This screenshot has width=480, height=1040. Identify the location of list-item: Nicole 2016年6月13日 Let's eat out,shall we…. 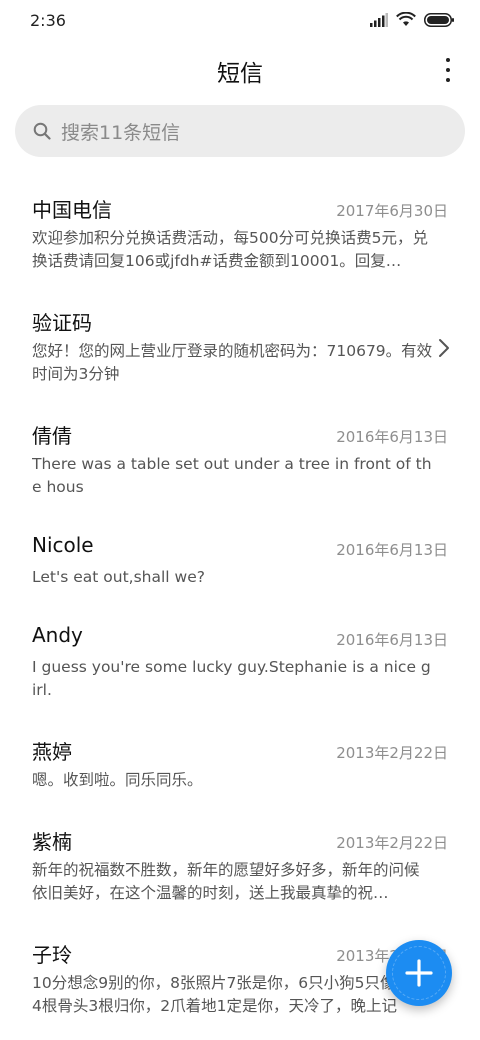
(240, 562).